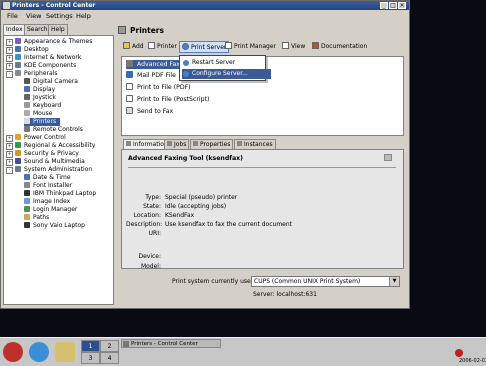 The height and width of the screenshot is (366, 486). Describe the element at coordinates (12, 16) in the screenshot. I see `menu-file: File` at that location.